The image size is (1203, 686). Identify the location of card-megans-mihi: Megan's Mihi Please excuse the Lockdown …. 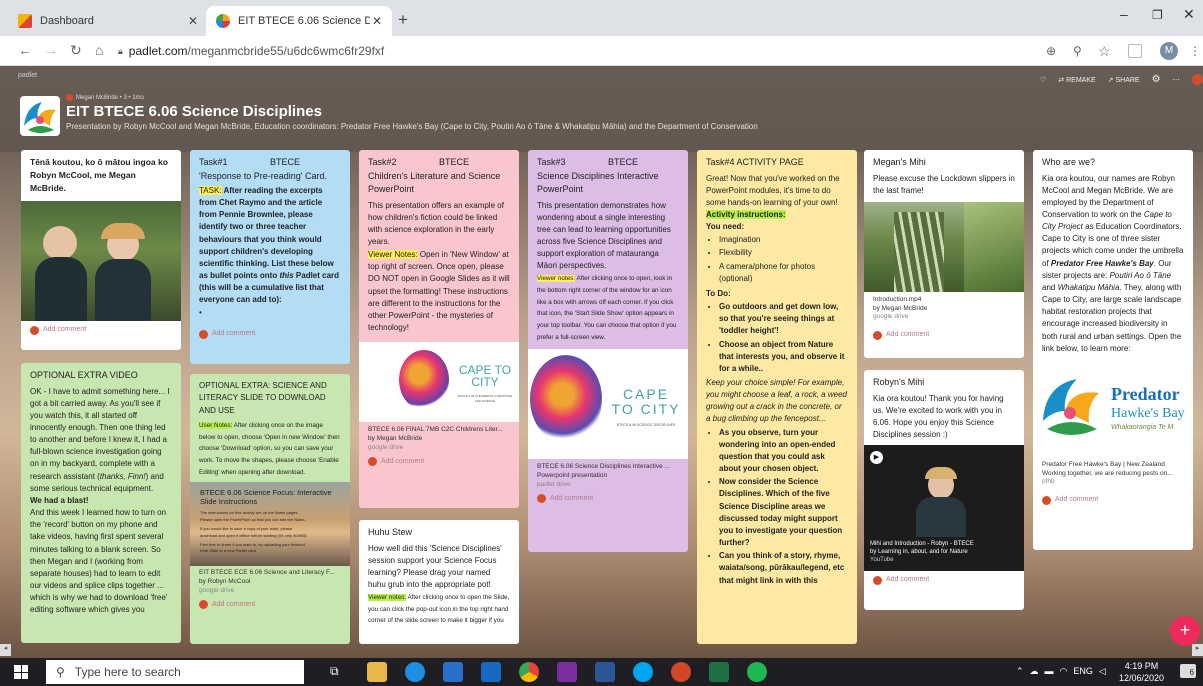
(944, 254).